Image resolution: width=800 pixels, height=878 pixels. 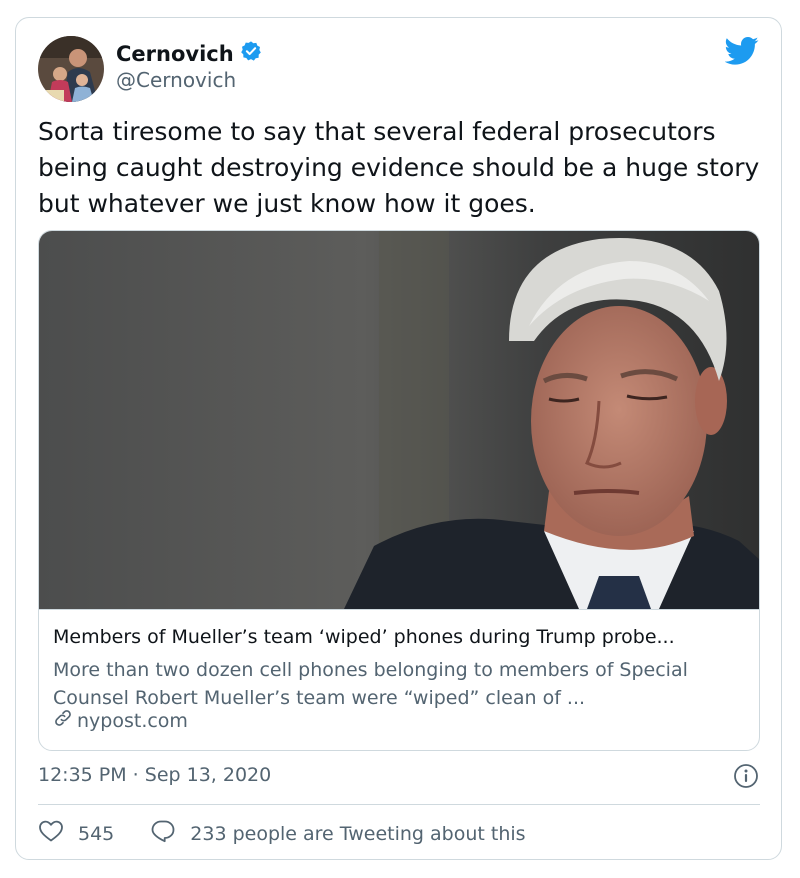 What do you see at coordinates (51, 833) in the screenshot?
I see `heart-icon` at bounding box center [51, 833].